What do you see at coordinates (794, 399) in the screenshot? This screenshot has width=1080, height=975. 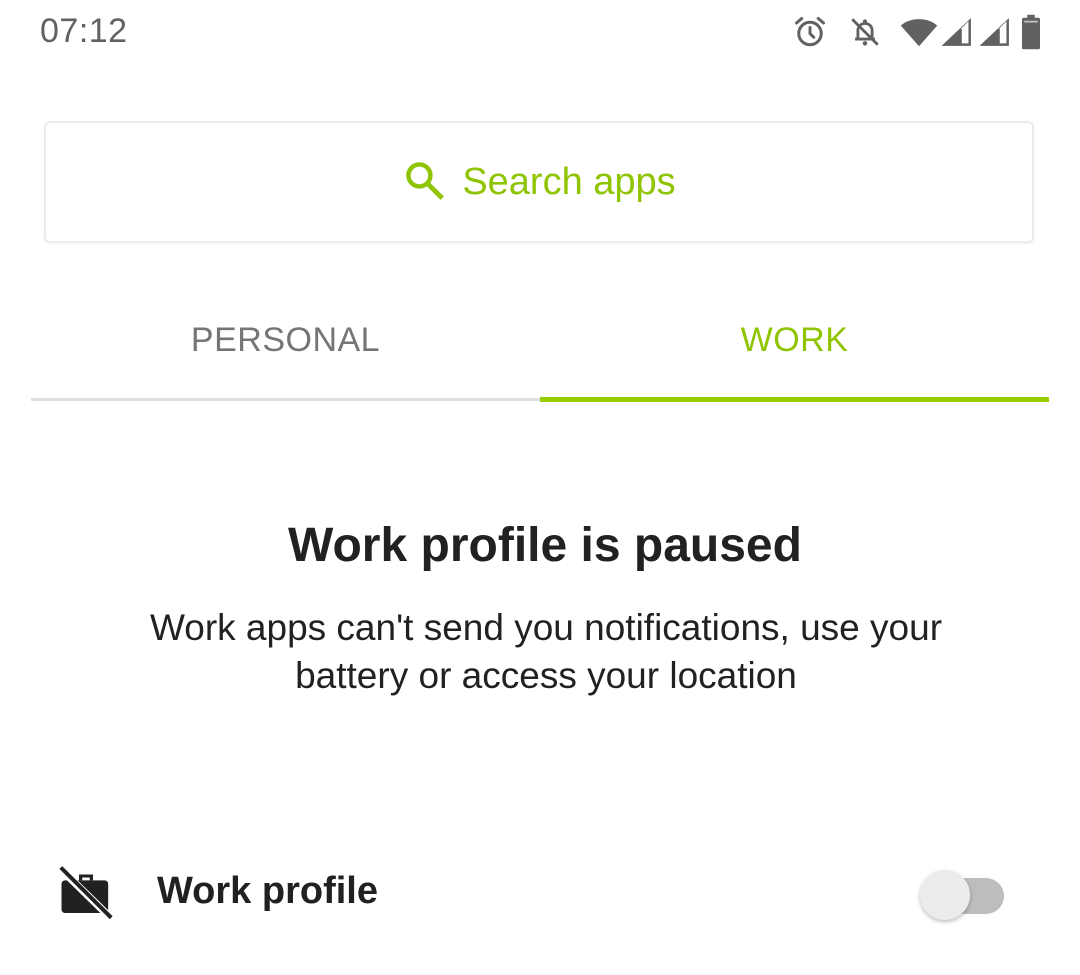 I see `tab-selected-indicator` at bounding box center [794, 399].